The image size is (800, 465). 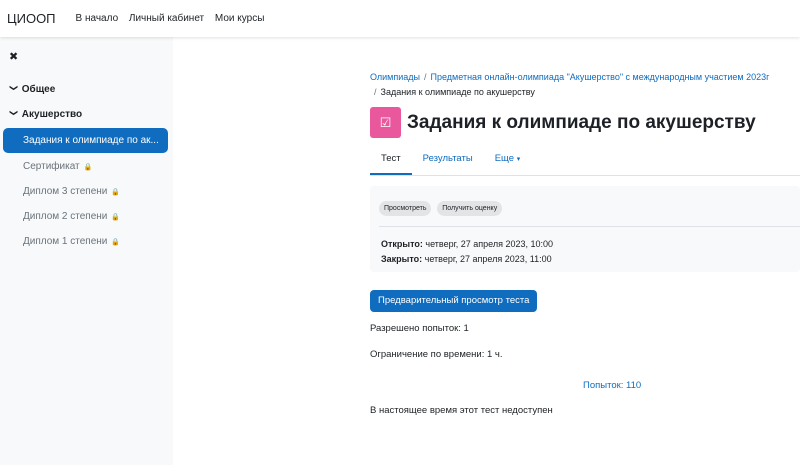 I want to click on preview-quiz-button: Предварительный просмотр теста, so click(x=454, y=301).